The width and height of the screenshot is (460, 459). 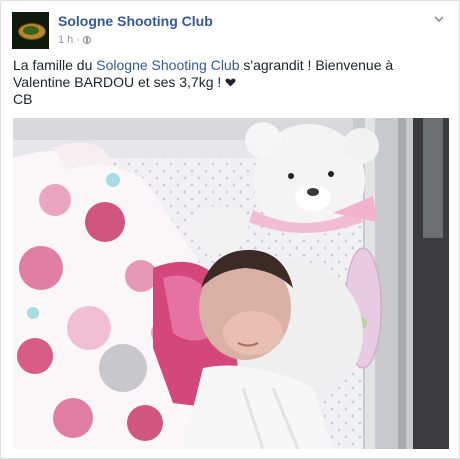 I want to click on chevron-down-icon, so click(x=439, y=19).